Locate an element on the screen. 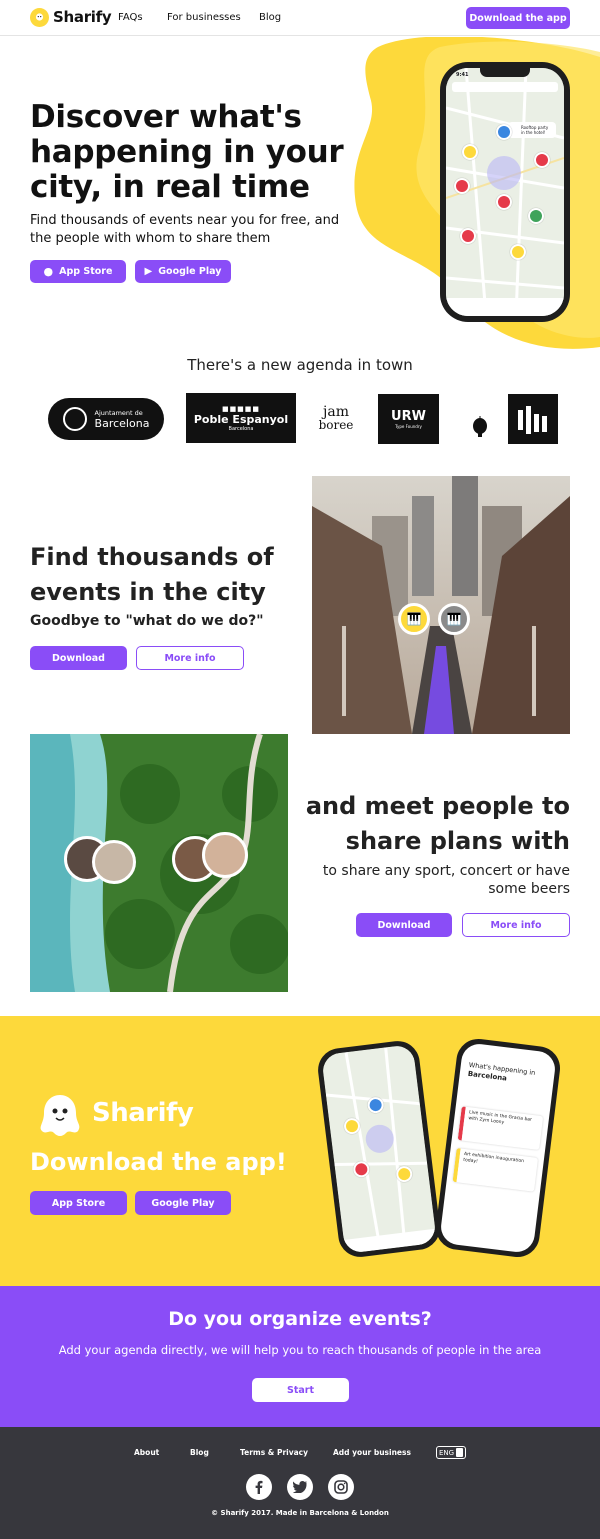 The height and width of the screenshot is (1539, 600). organize-title: Do you organize events? is located at coordinates (300, 1319).